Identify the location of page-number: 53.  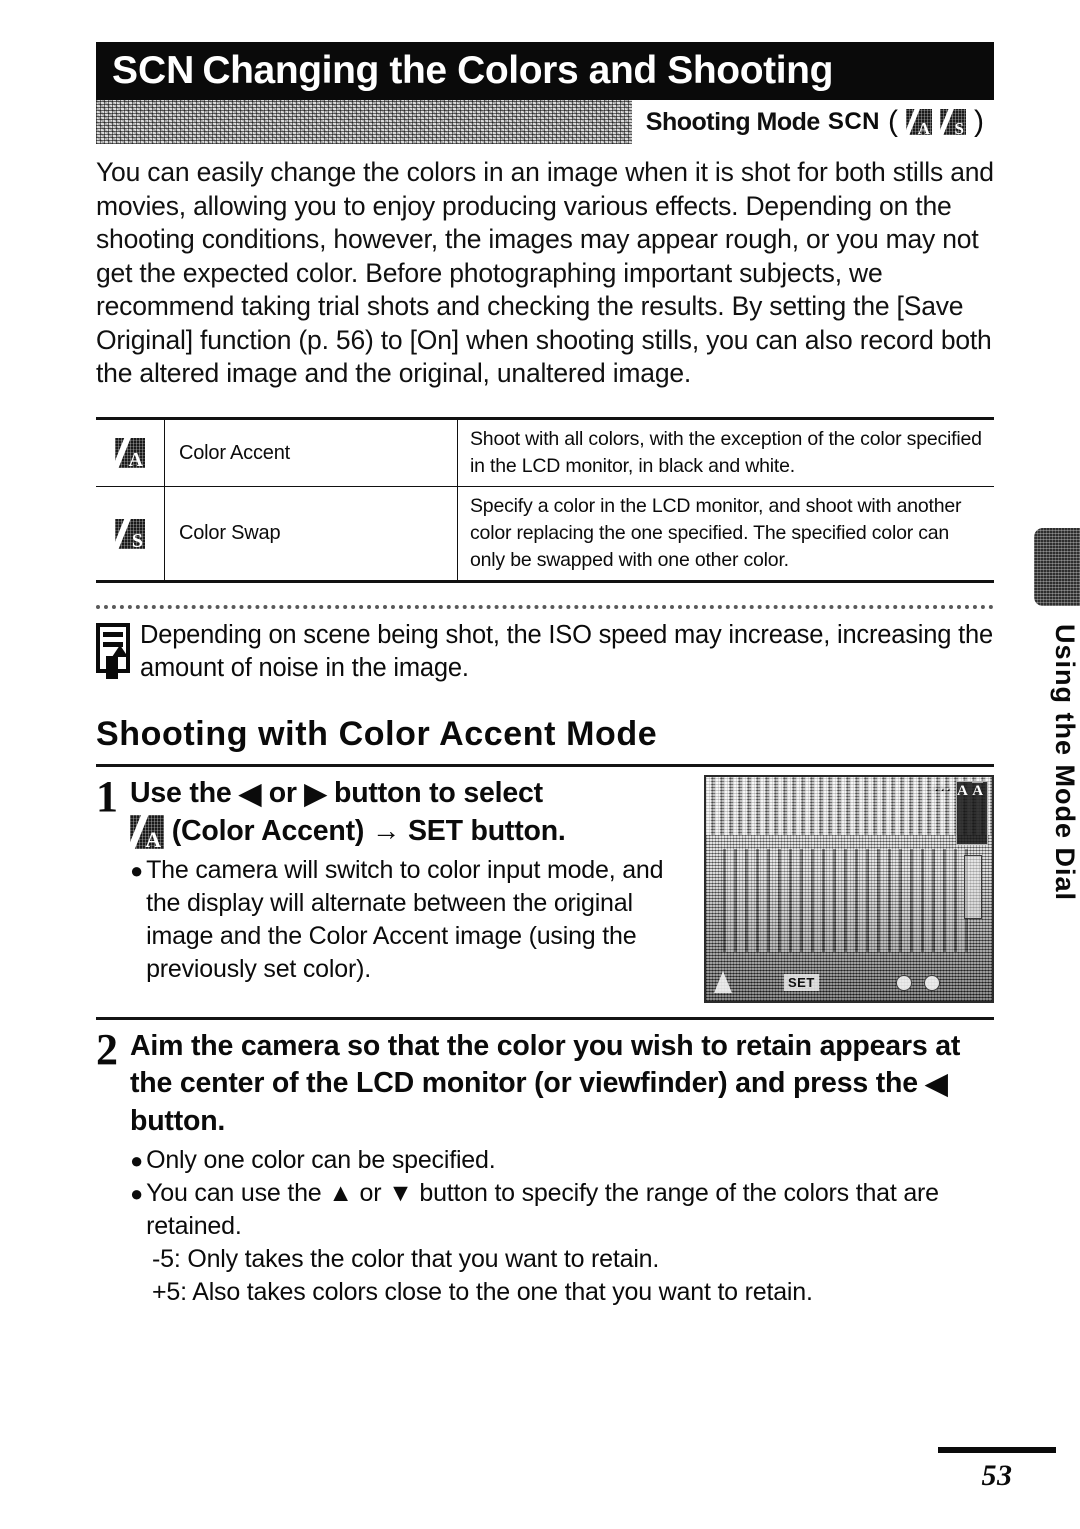
(997, 1475).